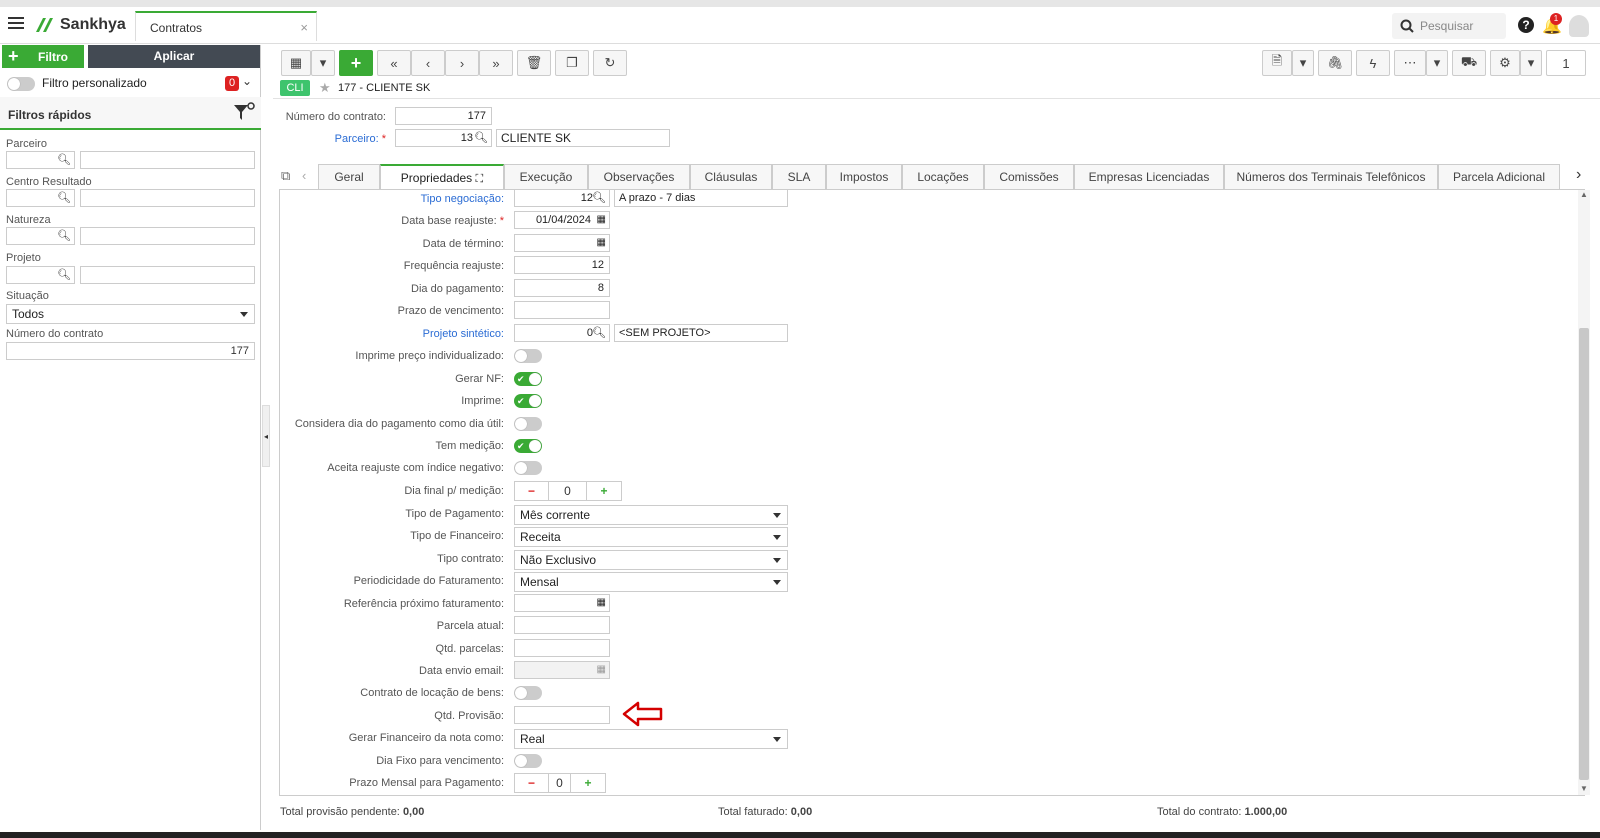  What do you see at coordinates (16, 24) in the screenshot?
I see `menu-icon` at bounding box center [16, 24].